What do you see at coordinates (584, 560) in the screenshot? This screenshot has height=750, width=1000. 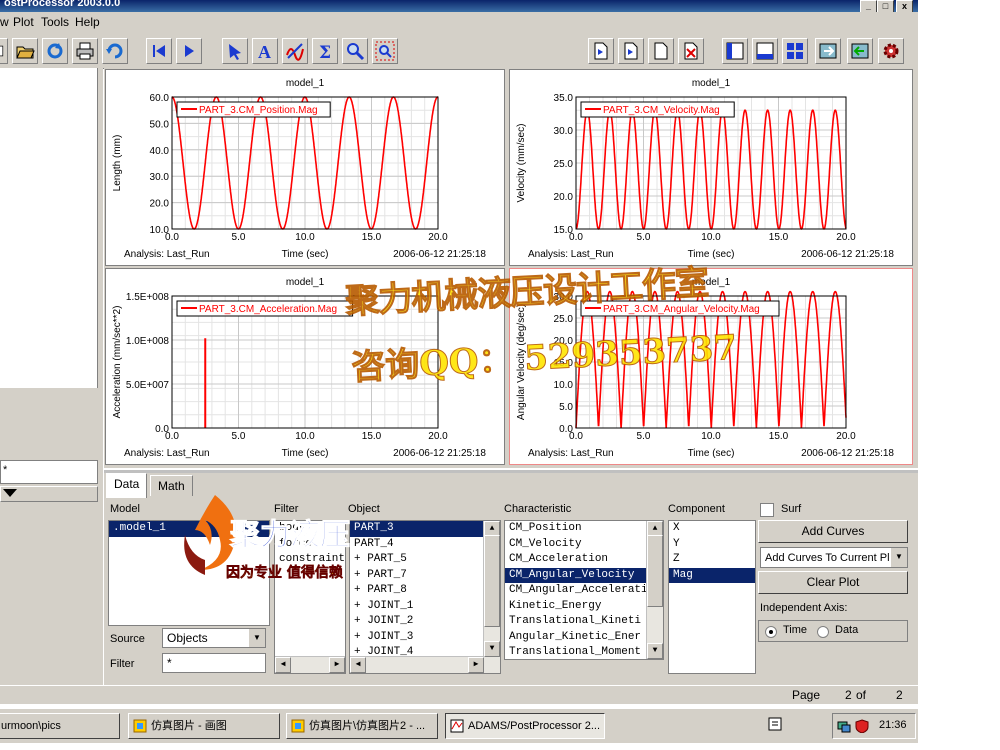 I see `list-item: CM_Acceleration` at bounding box center [584, 560].